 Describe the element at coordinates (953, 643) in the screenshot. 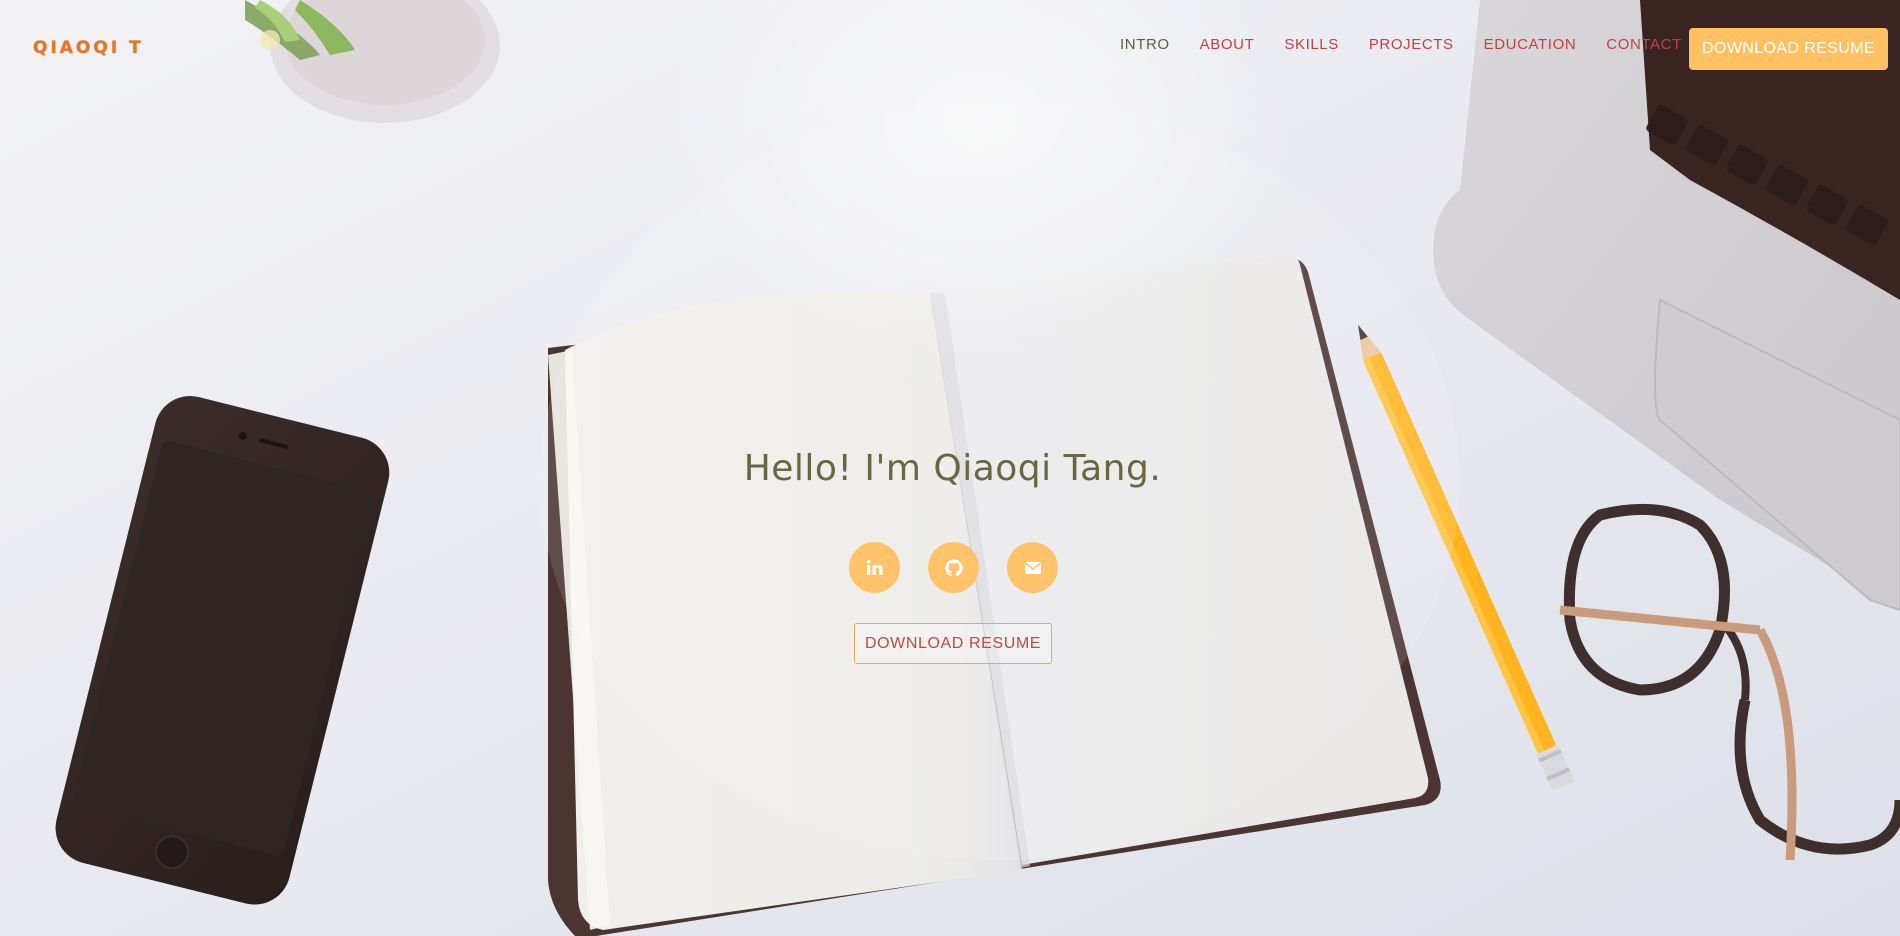

I see `hero-download-resume-button: DOWNLOAD RESUME` at that location.